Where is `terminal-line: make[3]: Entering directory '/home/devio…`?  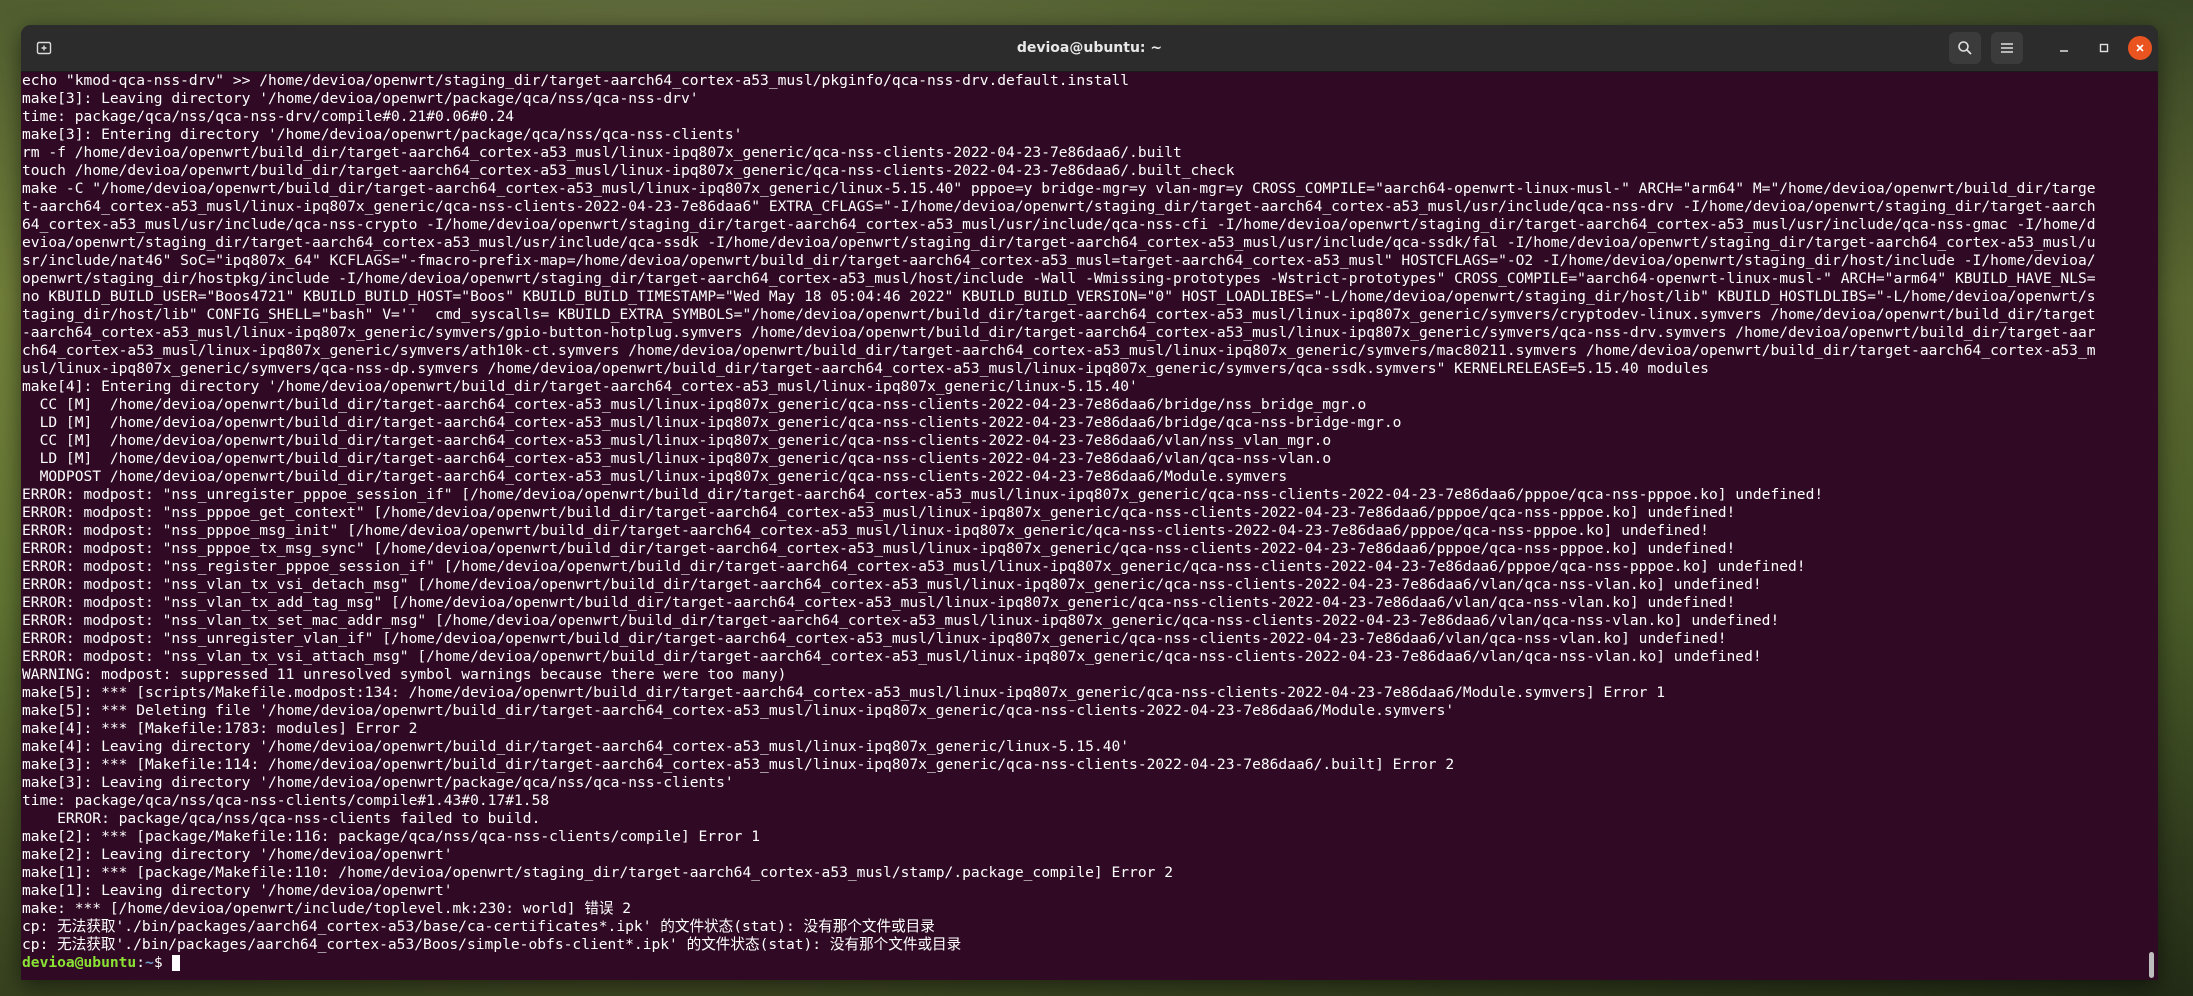
terminal-line: make[3]: Entering directory '/home/devio… is located at coordinates (382, 134).